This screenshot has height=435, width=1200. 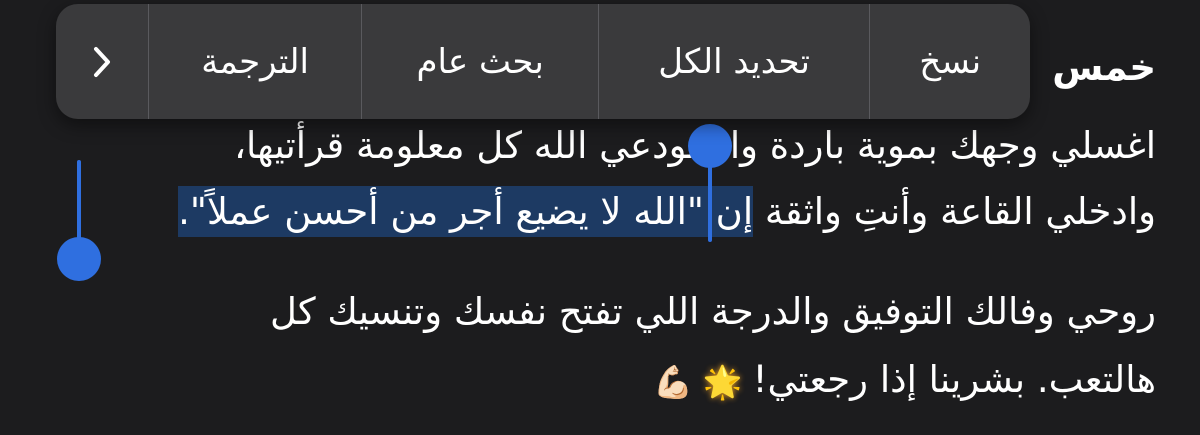 I want to click on translate-button: الترجمة, so click(x=254, y=61).